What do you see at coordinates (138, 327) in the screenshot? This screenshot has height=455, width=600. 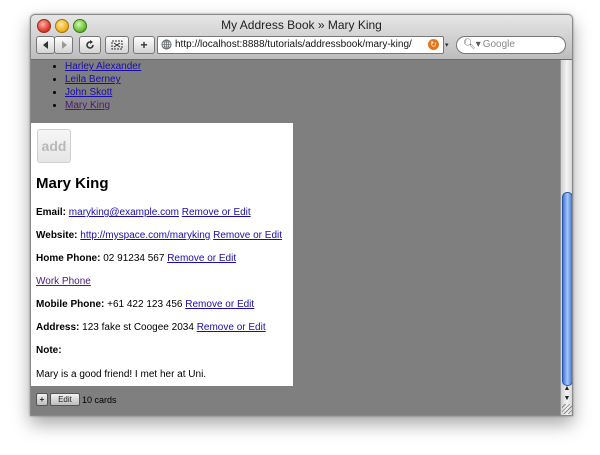 I see `address-value: 123 fake st Coogee 2034` at bounding box center [138, 327].